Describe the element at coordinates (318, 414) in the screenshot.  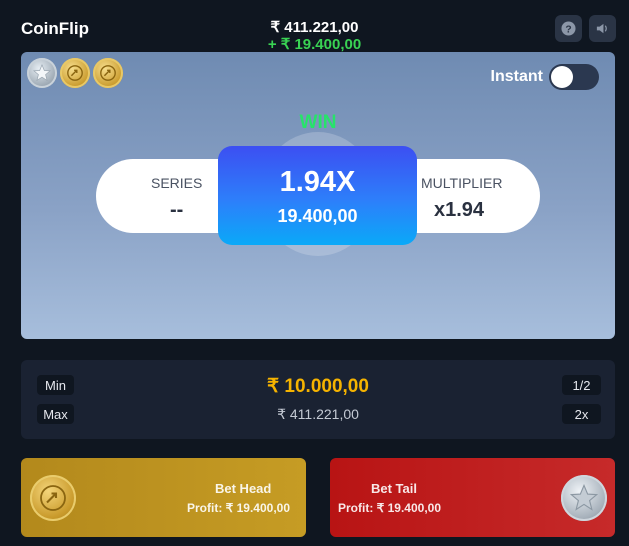
I see `max-amount-value: ₹ 411.221,00` at that location.